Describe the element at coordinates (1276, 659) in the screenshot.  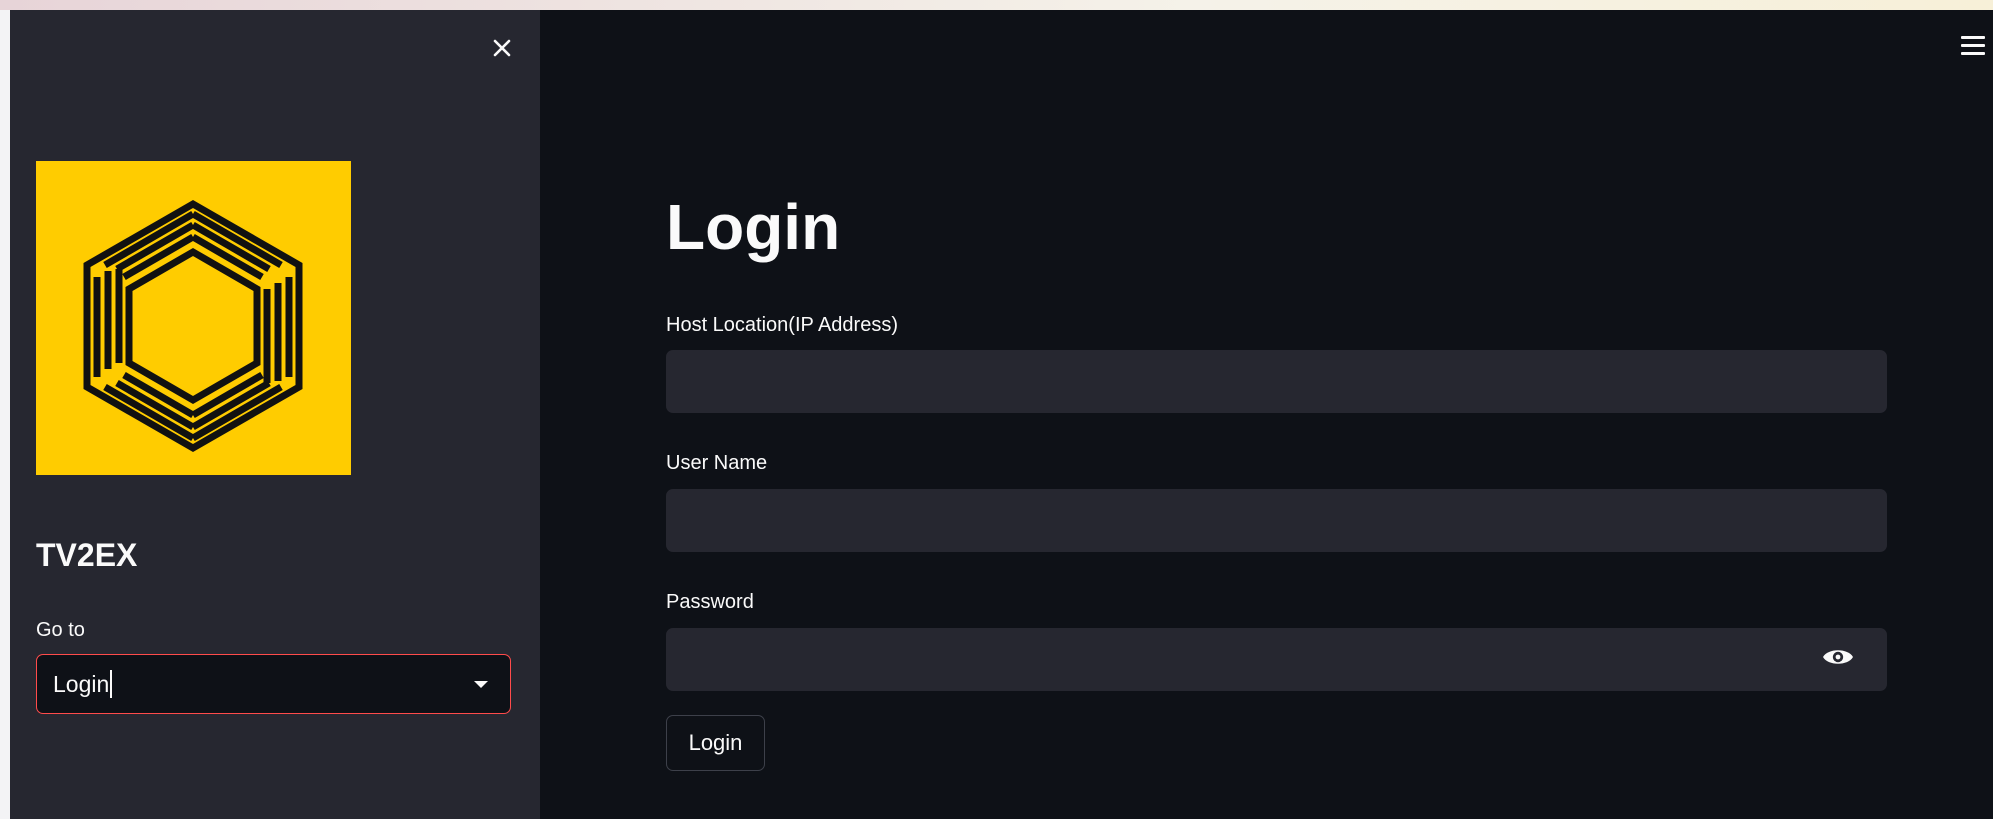
I see `password-input` at that location.